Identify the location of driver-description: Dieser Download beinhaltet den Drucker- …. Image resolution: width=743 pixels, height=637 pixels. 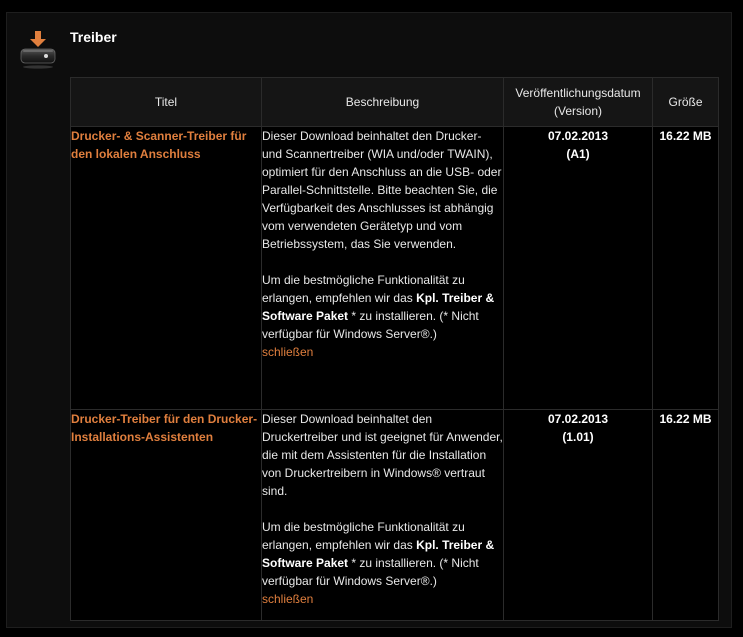
(382, 268).